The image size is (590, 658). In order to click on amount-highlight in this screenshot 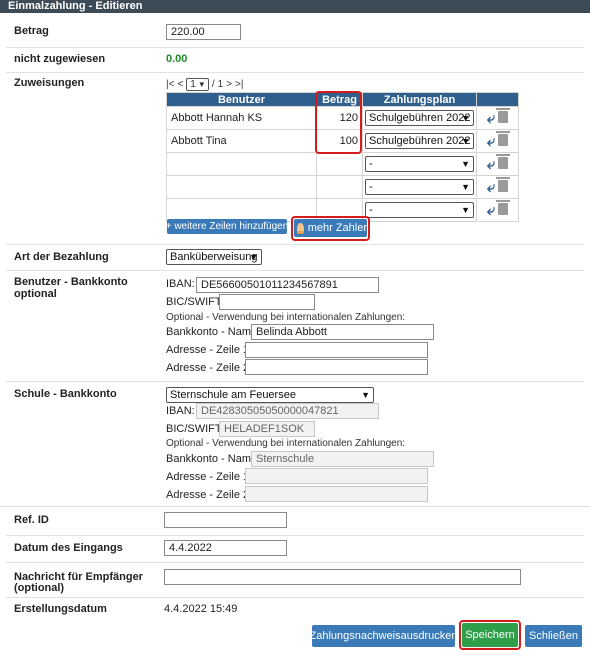, I will do `click(338, 122)`.